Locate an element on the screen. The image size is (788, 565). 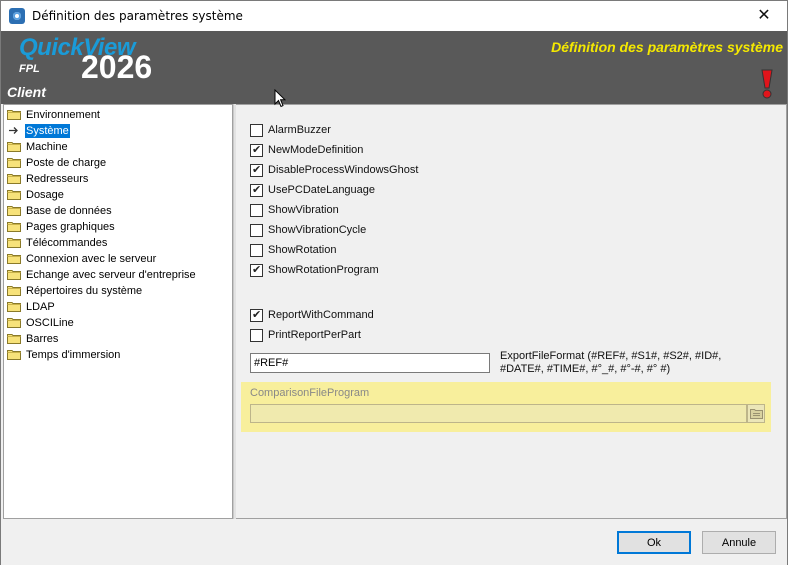
tree-item-label: Temps d'immersion is located at coordinates (73, 355).